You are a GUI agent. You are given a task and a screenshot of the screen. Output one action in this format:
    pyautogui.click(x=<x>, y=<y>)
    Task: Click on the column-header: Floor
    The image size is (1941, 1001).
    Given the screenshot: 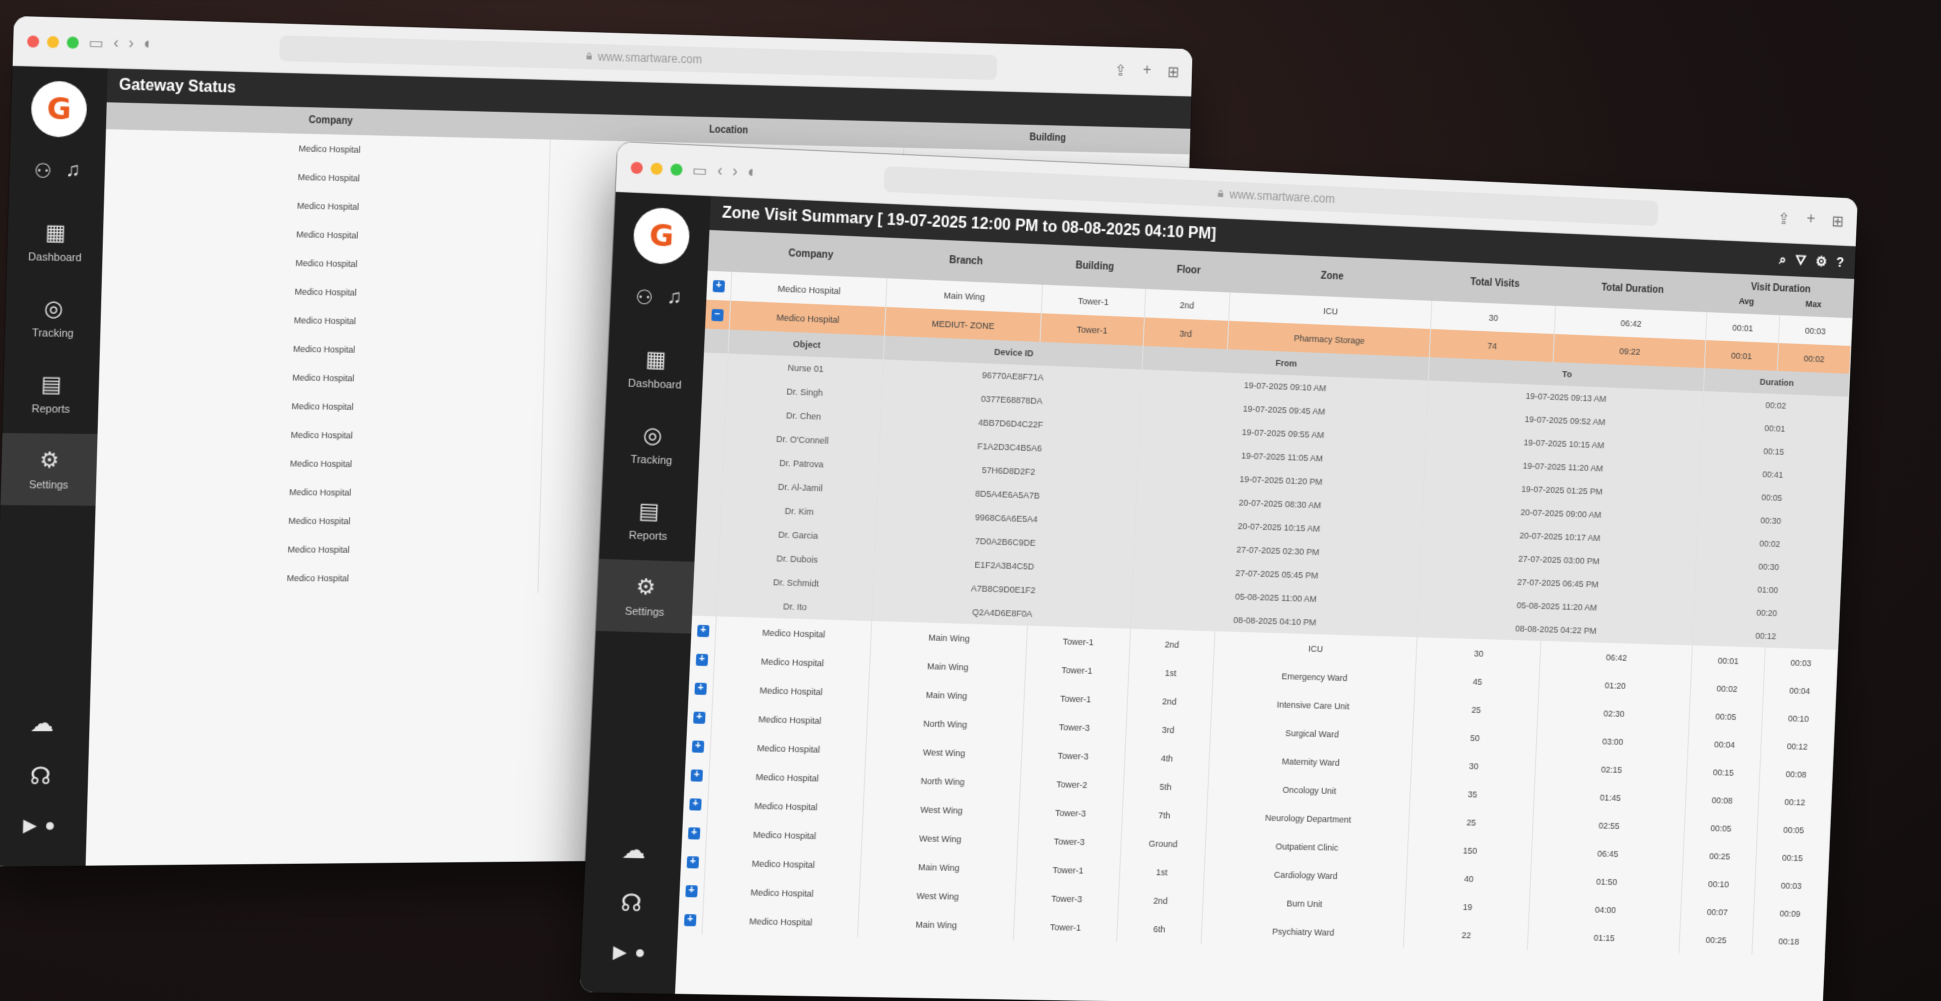 What is the action you would take?
    pyautogui.click(x=1188, y=270)
    